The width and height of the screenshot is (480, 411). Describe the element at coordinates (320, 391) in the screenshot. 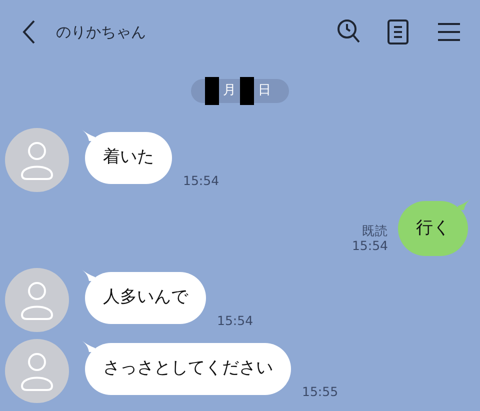

I see `message-time: 15:55` at that location.